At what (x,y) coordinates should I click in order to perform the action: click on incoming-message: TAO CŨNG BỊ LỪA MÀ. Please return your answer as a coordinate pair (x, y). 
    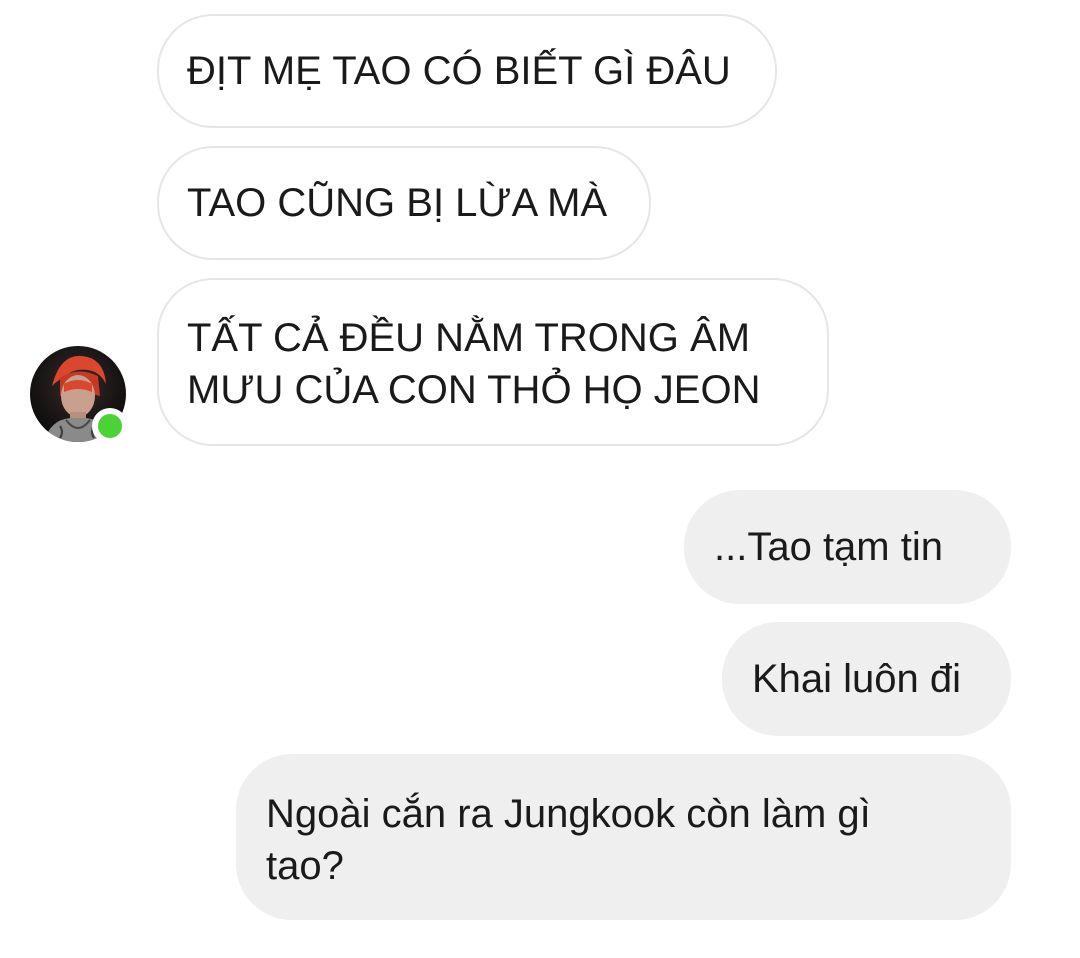
    Looking at the image, I should click on (404, 203).